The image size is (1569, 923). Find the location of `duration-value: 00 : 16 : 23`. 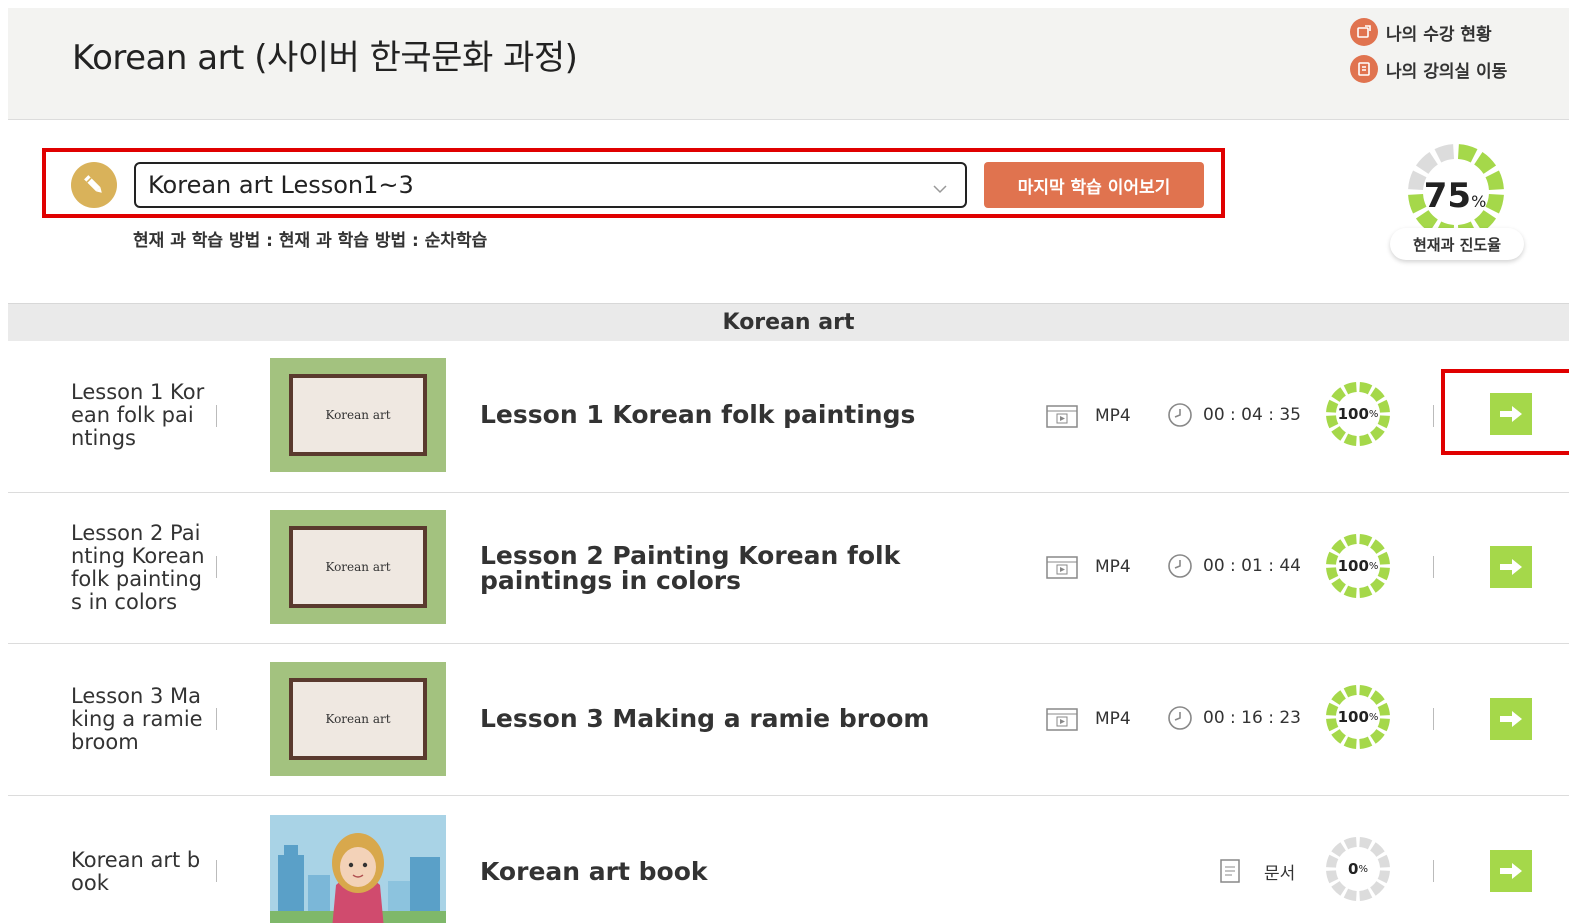

duration-value: 00 : 16 : 23 is located at coordinates (1252, 718).